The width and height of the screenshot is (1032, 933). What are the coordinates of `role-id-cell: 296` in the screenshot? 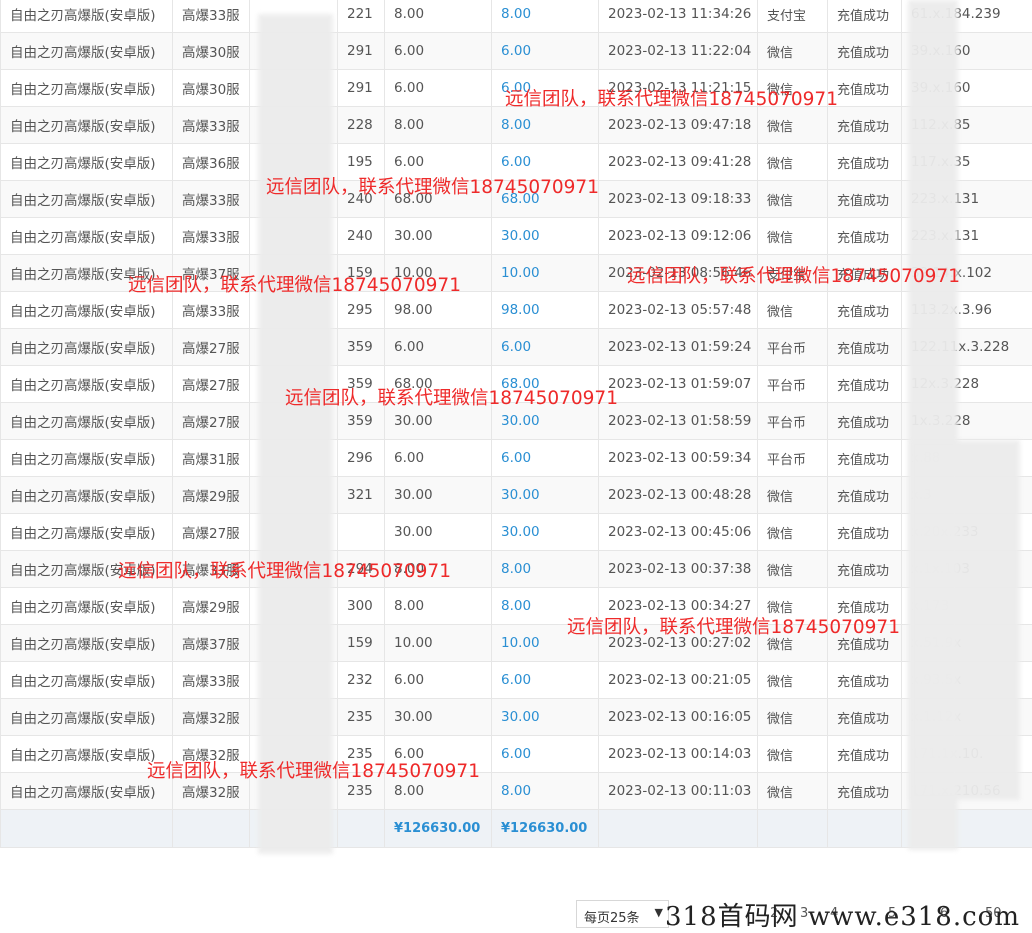 It's located at (361, 458).